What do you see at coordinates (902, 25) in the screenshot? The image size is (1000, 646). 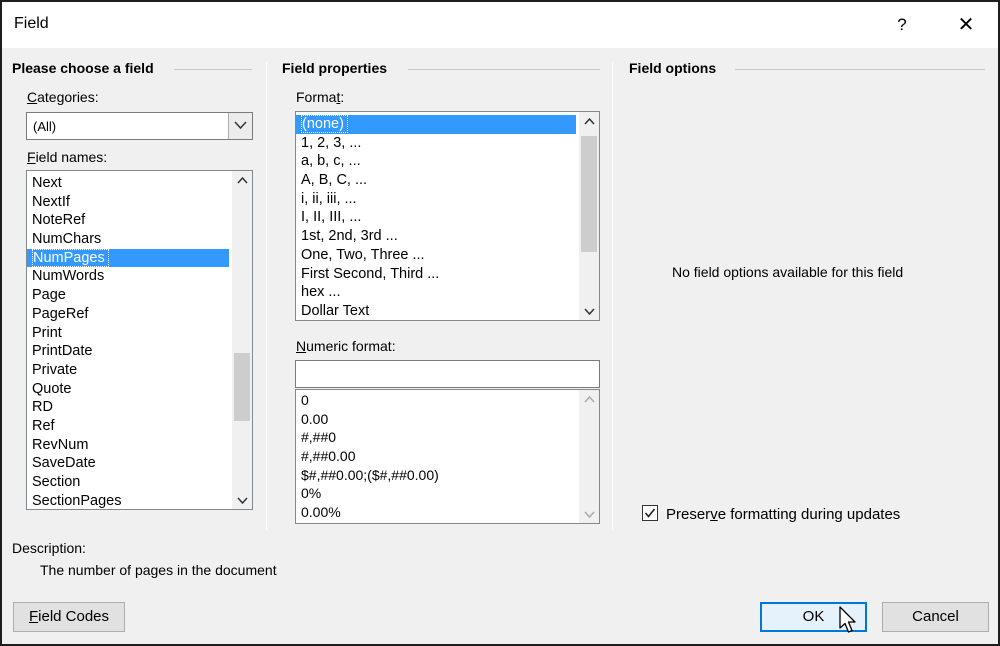 I see `help-button: ?` at bounding box center [902, 25].